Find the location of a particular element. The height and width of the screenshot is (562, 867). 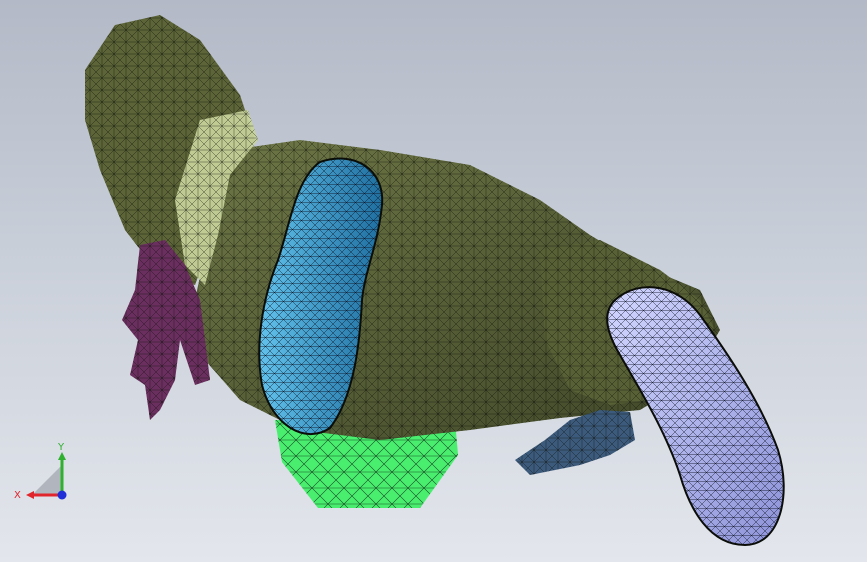

x-axis-label: X is located at coordinates (17, 495).